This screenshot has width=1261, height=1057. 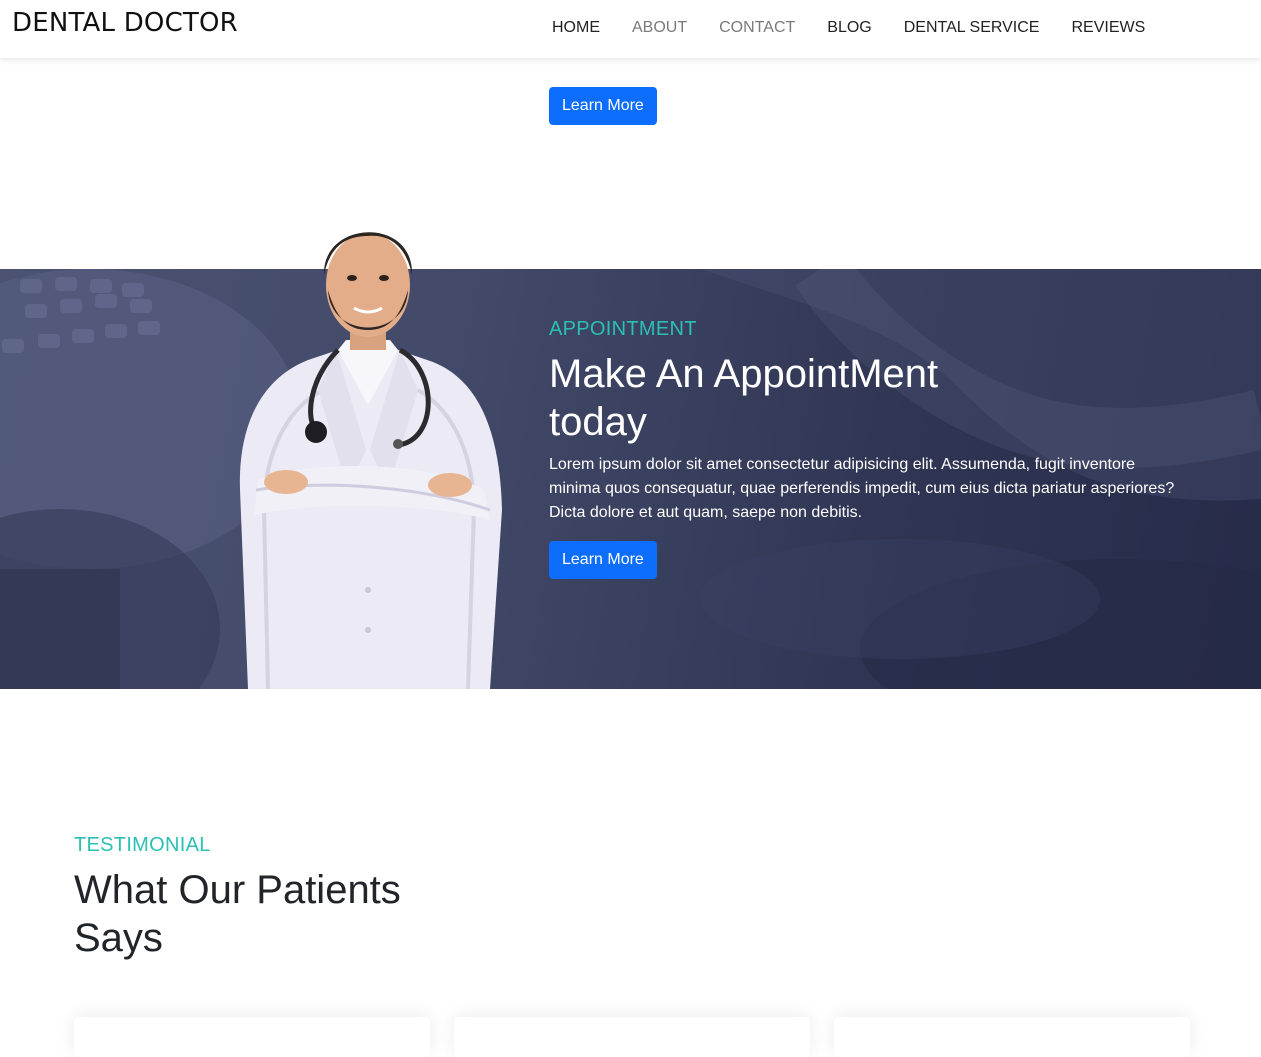 What do you see at coordinates (1108, 28) in the screenshot?
I see `nav-item-reviews: REVIEWS` at bounding box center [1108, 28].